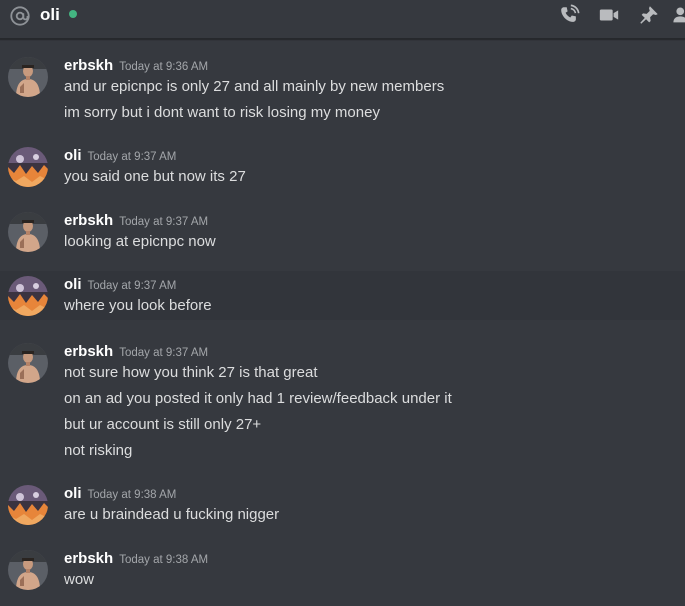 The image size is (685, 606). What do you see at coordinates (20, 16) in the screenshot?
I see `at-icon` at bounding box center [20, 16].